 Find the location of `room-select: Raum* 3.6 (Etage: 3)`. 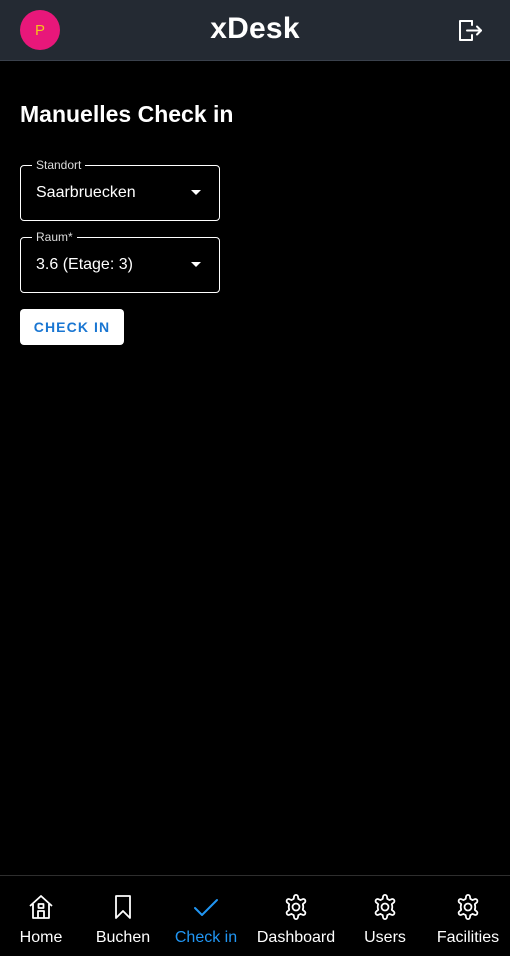

room-select: Raum* 3.6 (Etage: 3) is located at coordinates (120, 261).